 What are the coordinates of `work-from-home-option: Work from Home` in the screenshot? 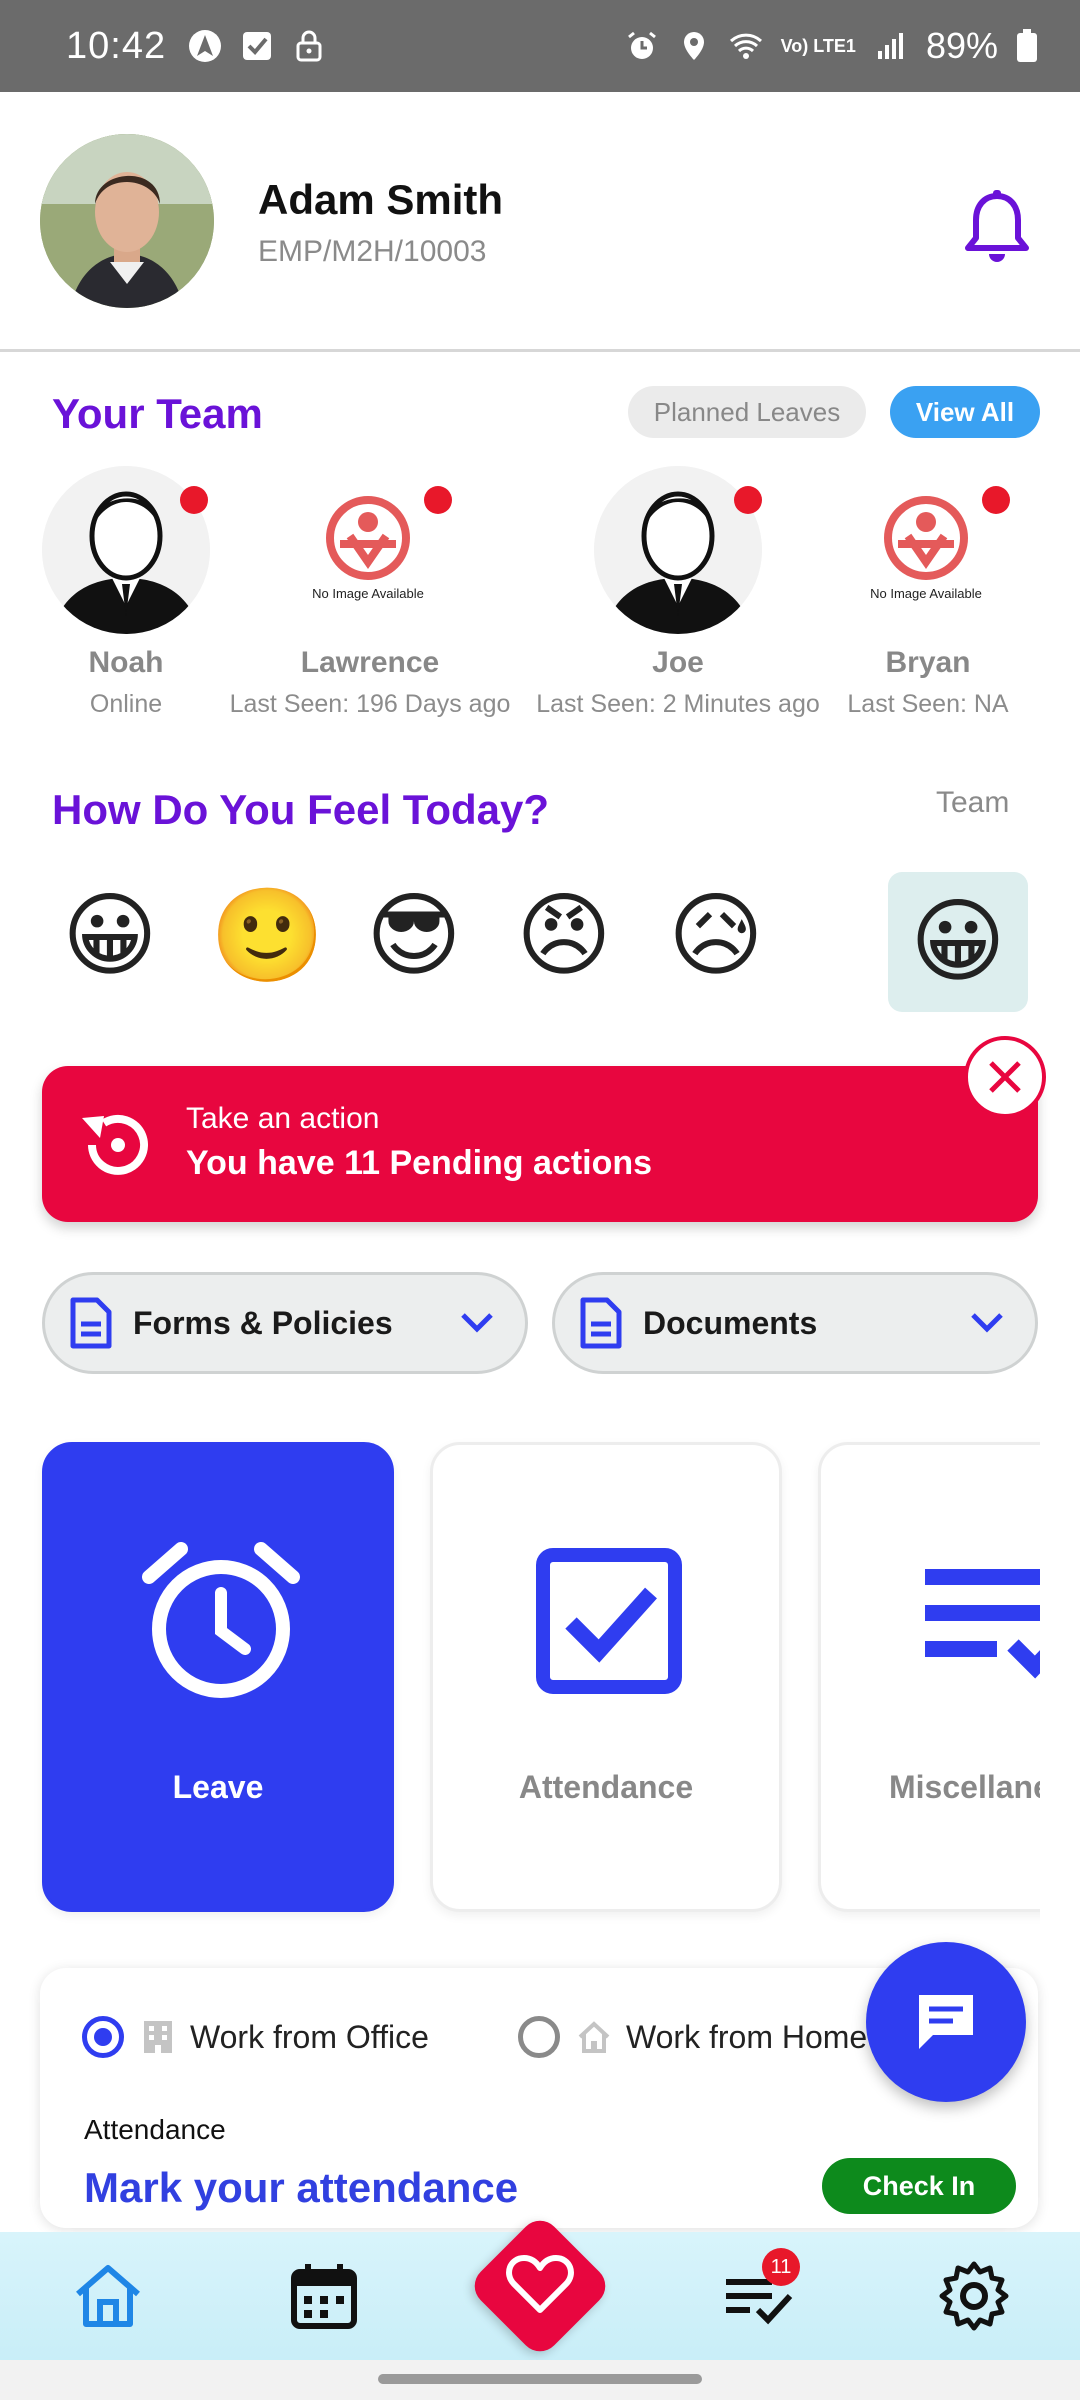 It's located at (692, 2037).